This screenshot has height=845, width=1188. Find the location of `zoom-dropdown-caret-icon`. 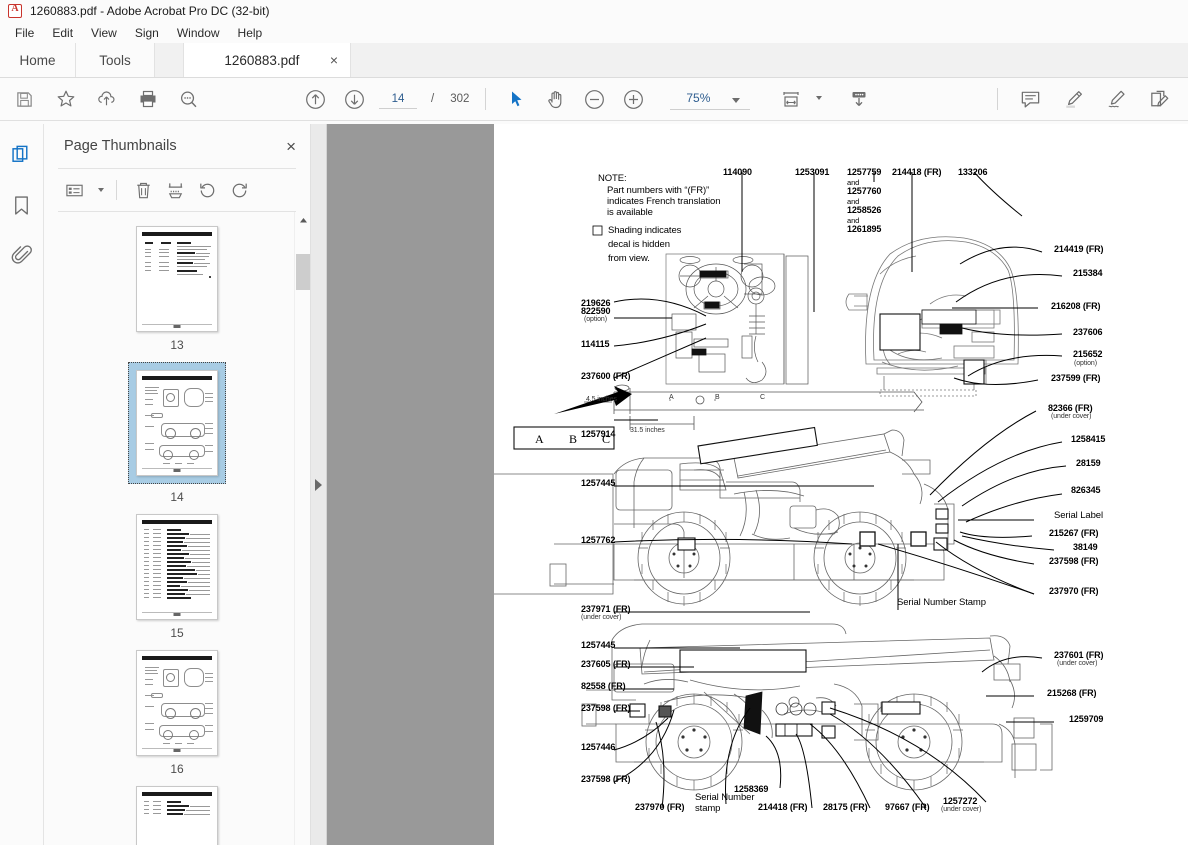

zoom-dropdown-caret-icon is located at coordinates (736, 100).